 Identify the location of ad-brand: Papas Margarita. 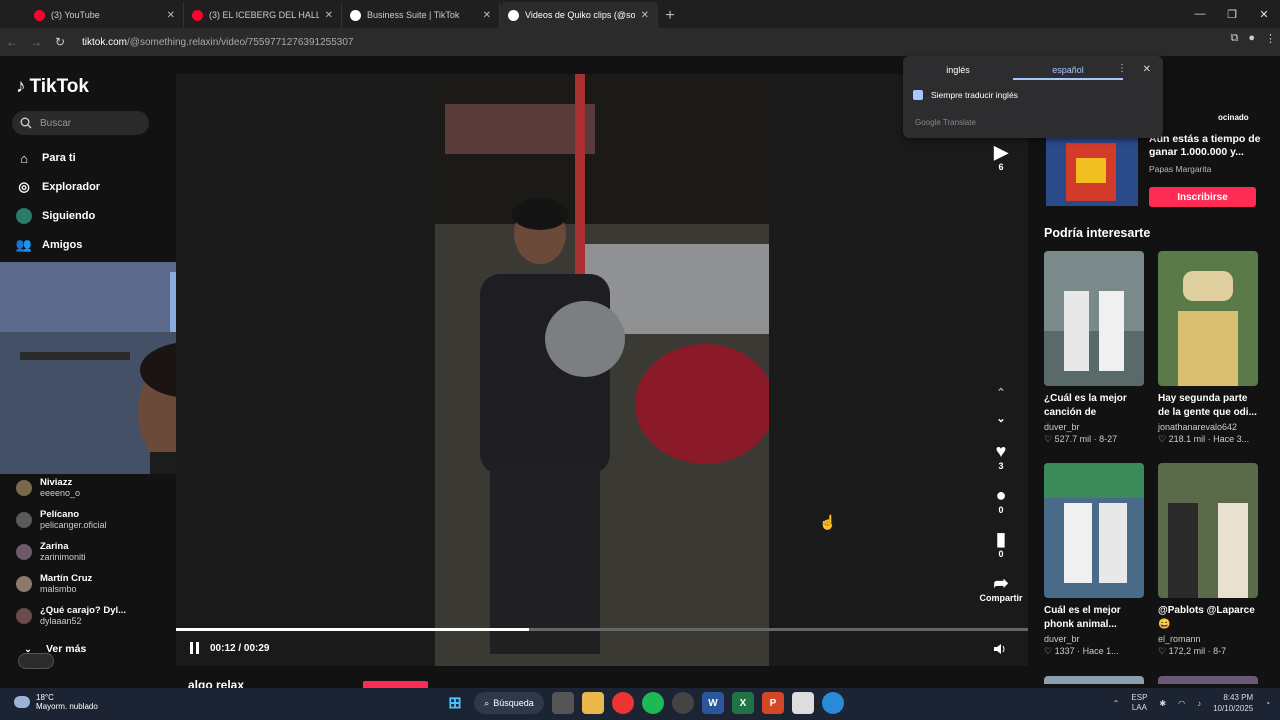
(1180, 169).